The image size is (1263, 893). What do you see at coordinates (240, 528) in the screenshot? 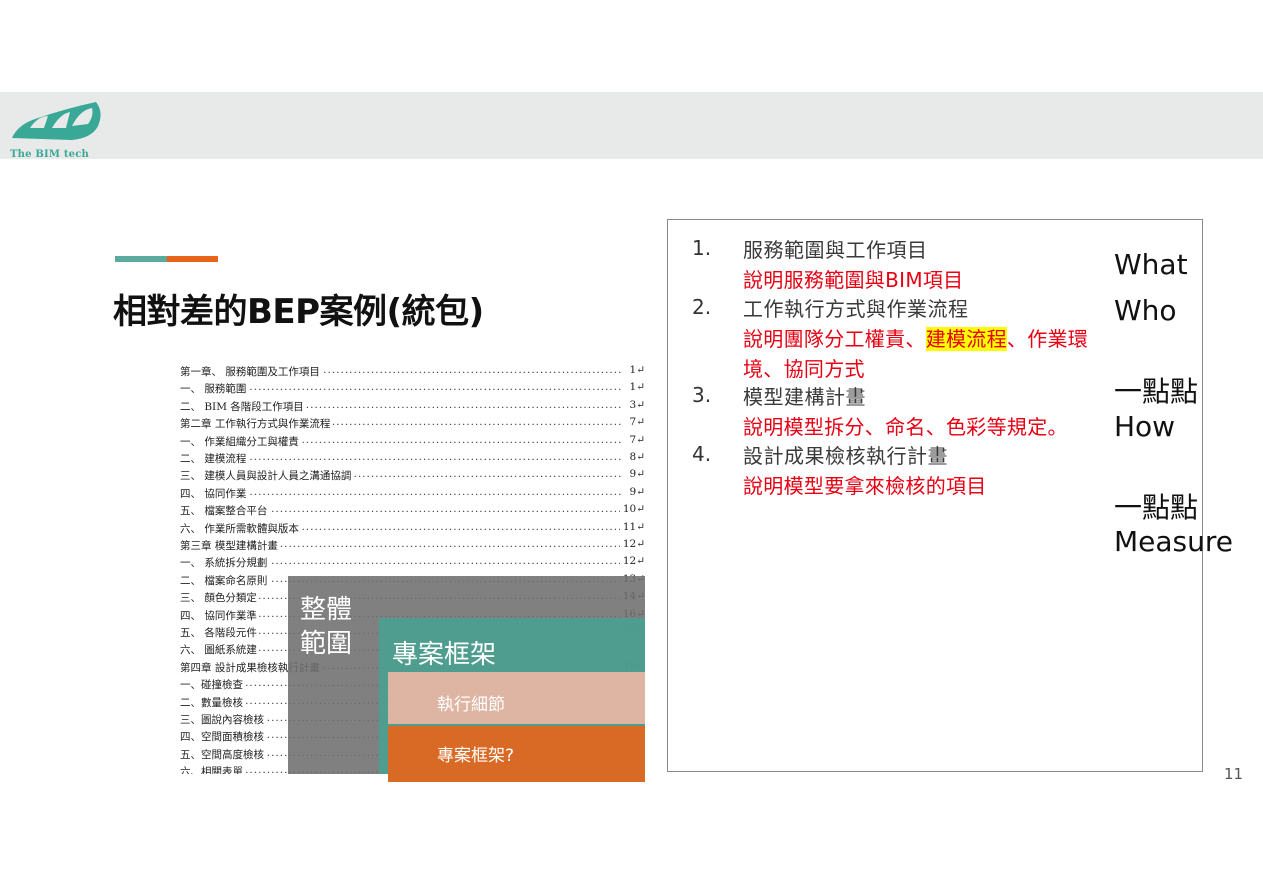
I see `toc-label: 六、 作業所需軟體與版本` at bounding box center [240, 528].